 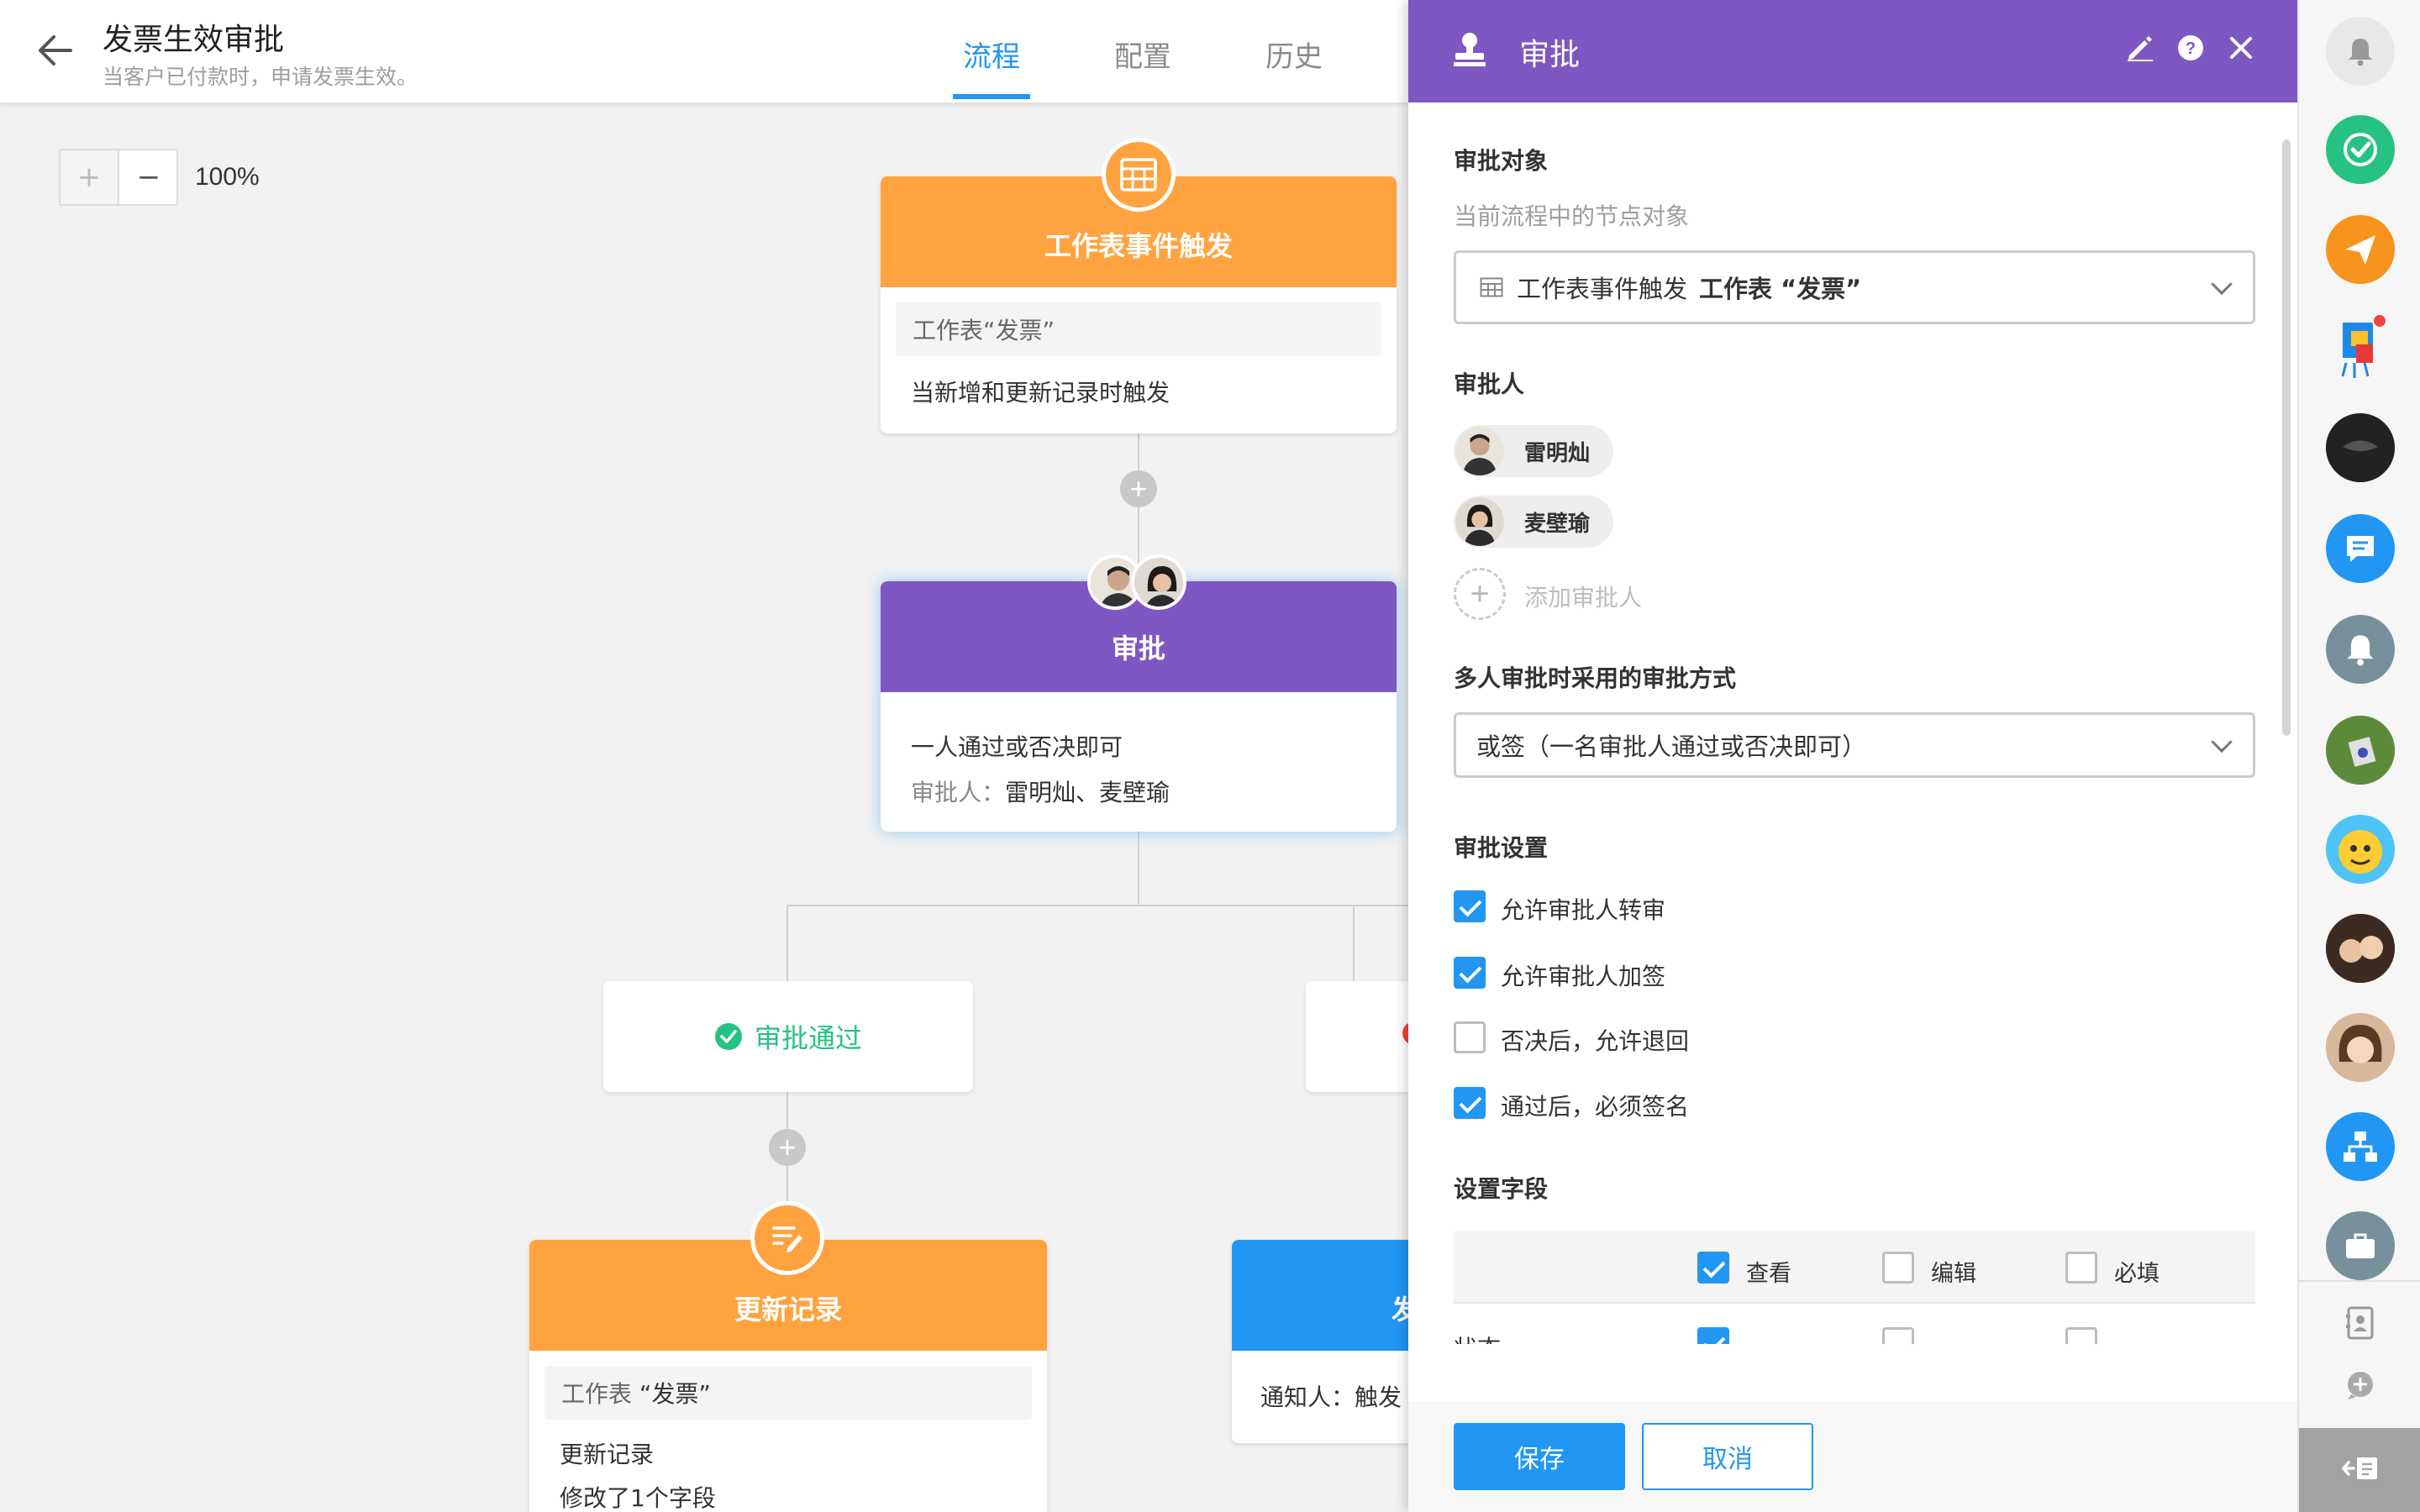 What do you see at coordinates (2360, 649) in the screenshot?
I see `notification-icon` at bounding box center [2360, 649].